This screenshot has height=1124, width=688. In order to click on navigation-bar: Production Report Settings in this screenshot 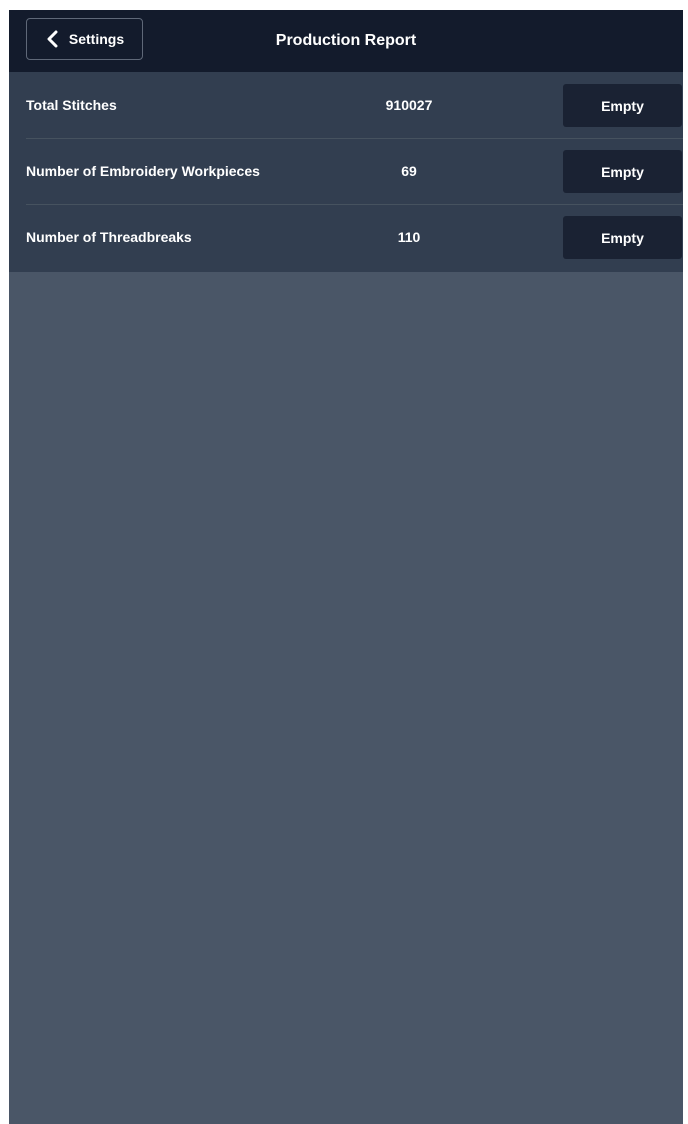, I will do `click(346, 41)`.